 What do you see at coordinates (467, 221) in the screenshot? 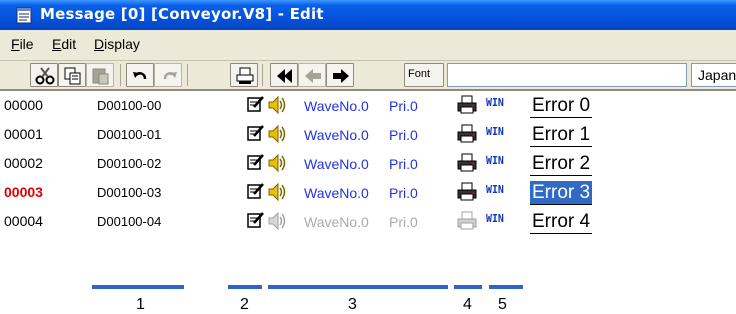
I see `printer-output-disabled-icon` at bounding box center [467, 221].